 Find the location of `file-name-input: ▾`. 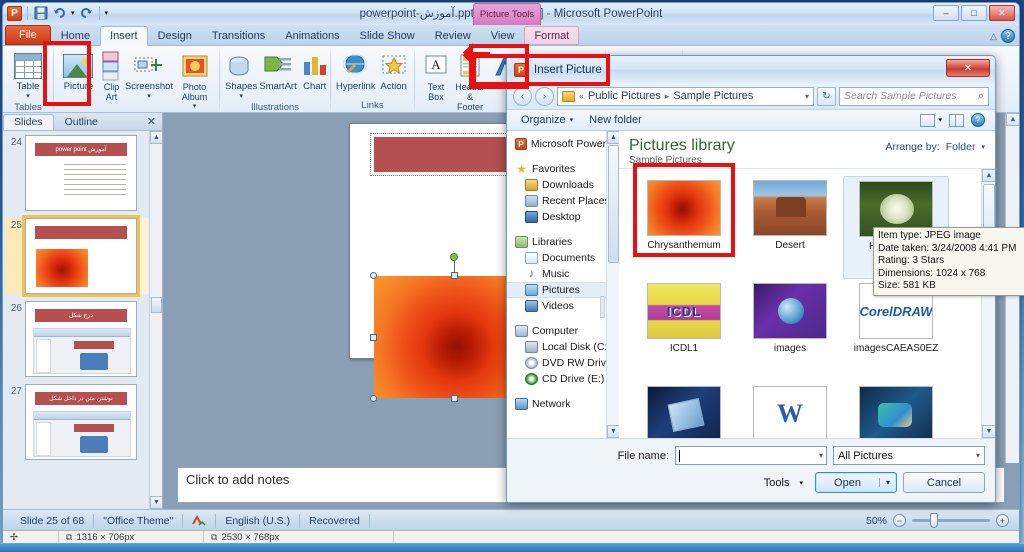

file-name-input: ▾ is located at coordinates (751, 455).